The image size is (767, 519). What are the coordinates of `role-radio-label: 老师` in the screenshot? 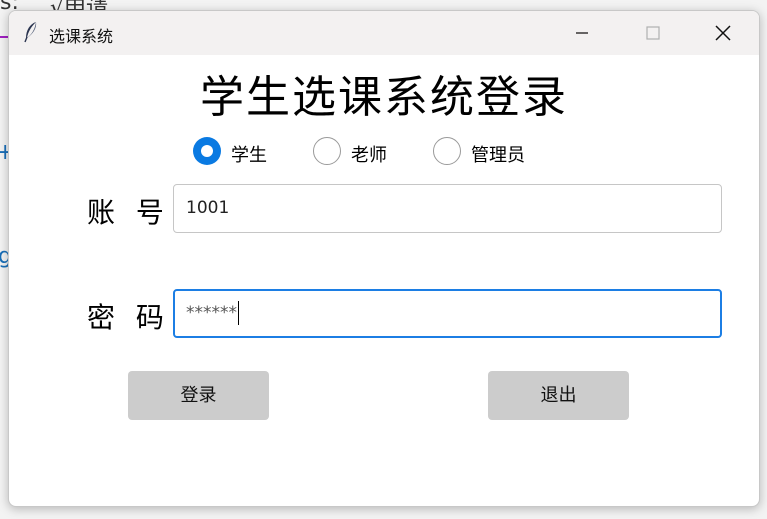 It's located at (369, 155).